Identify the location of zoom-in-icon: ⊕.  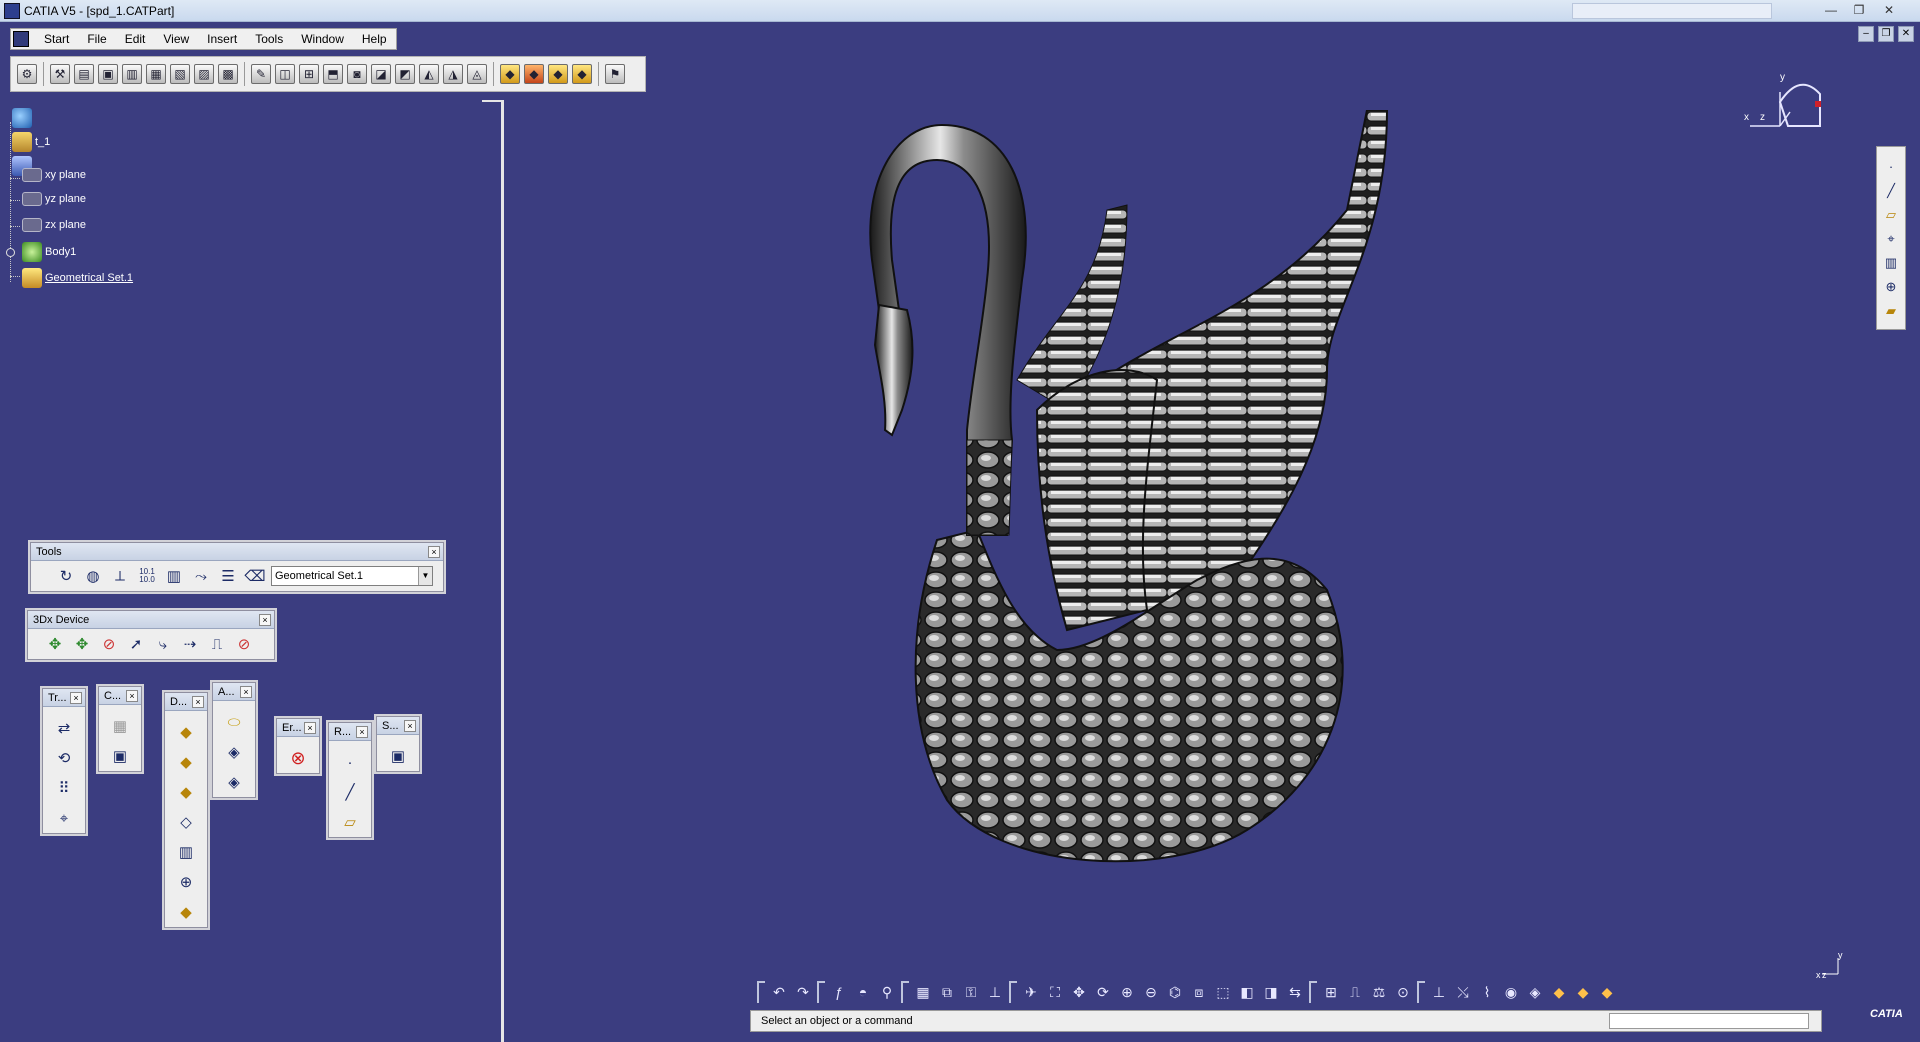
(1127, 992).